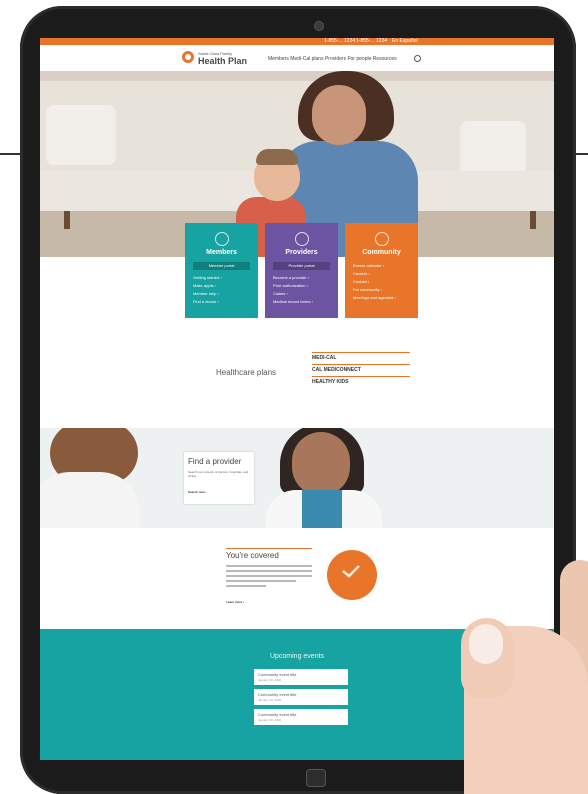 The width and height of the screenshot is (588, 794). Describe the element at coordinates (493, 148) in the screenshot. I see `sofa-pillow-right` at that location.